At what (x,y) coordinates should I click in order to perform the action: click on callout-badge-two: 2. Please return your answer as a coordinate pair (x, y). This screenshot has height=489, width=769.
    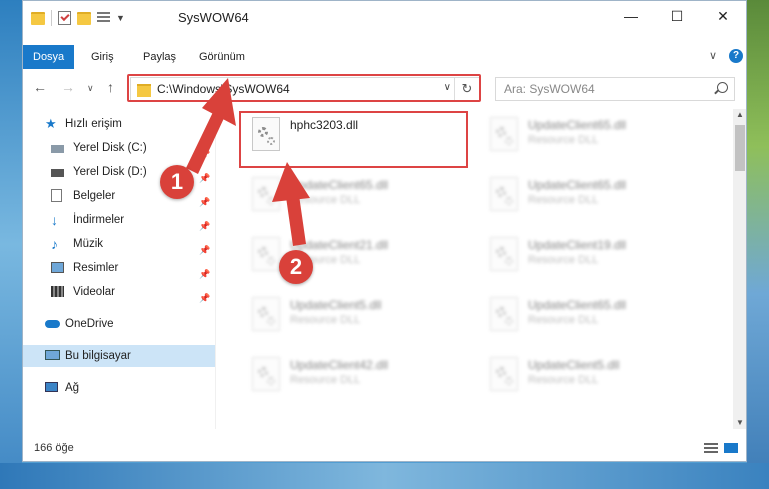
    Looking at the image, I should click on (296, 267).